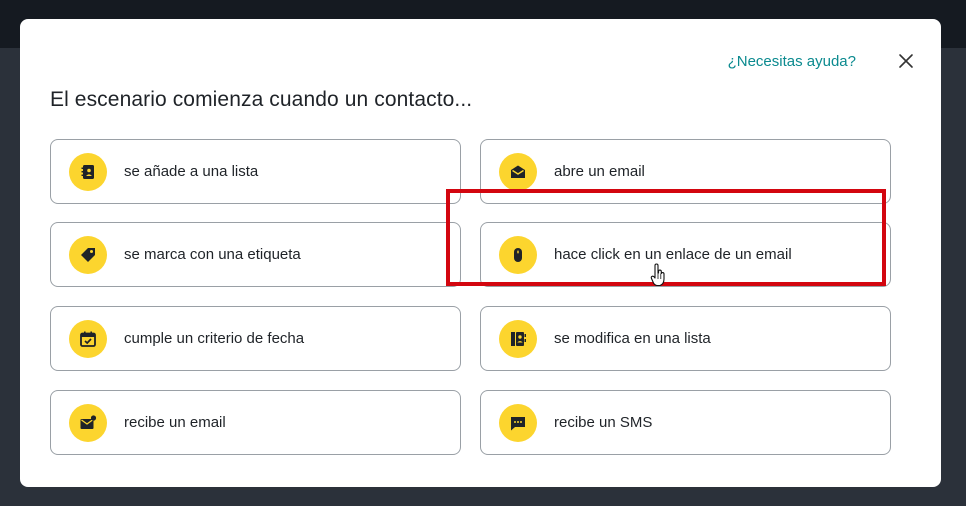  I want to click on option-tagged: se marca con una etiqueta, so click(255, 254).